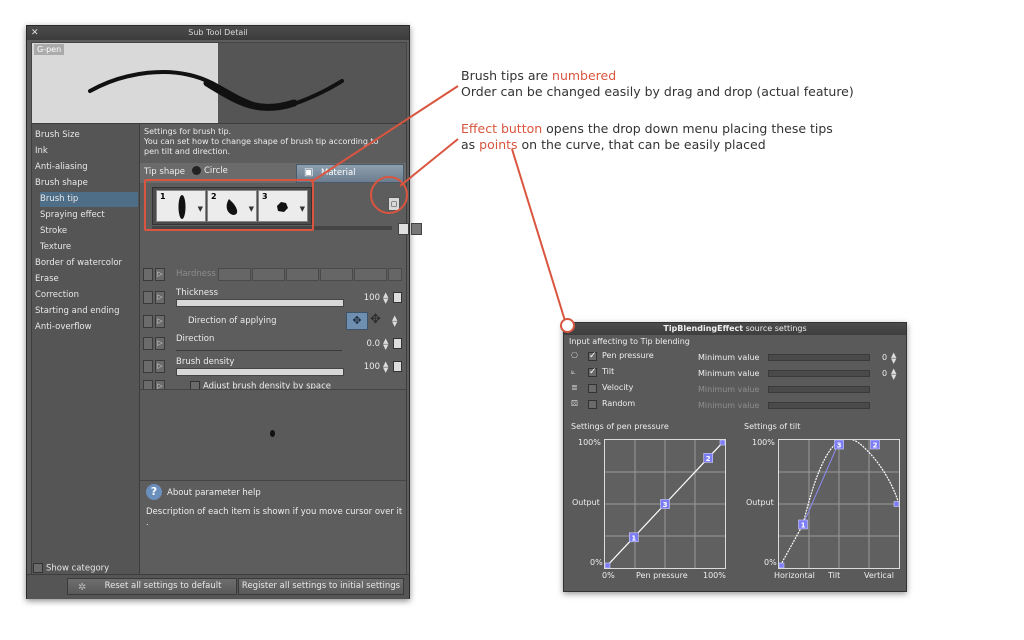 The image size is (1024, 640). What do you see at coordinates (628, 355) in the screenshot?
I see `input-label: Pen pressure` at bounding box center [628, 355].